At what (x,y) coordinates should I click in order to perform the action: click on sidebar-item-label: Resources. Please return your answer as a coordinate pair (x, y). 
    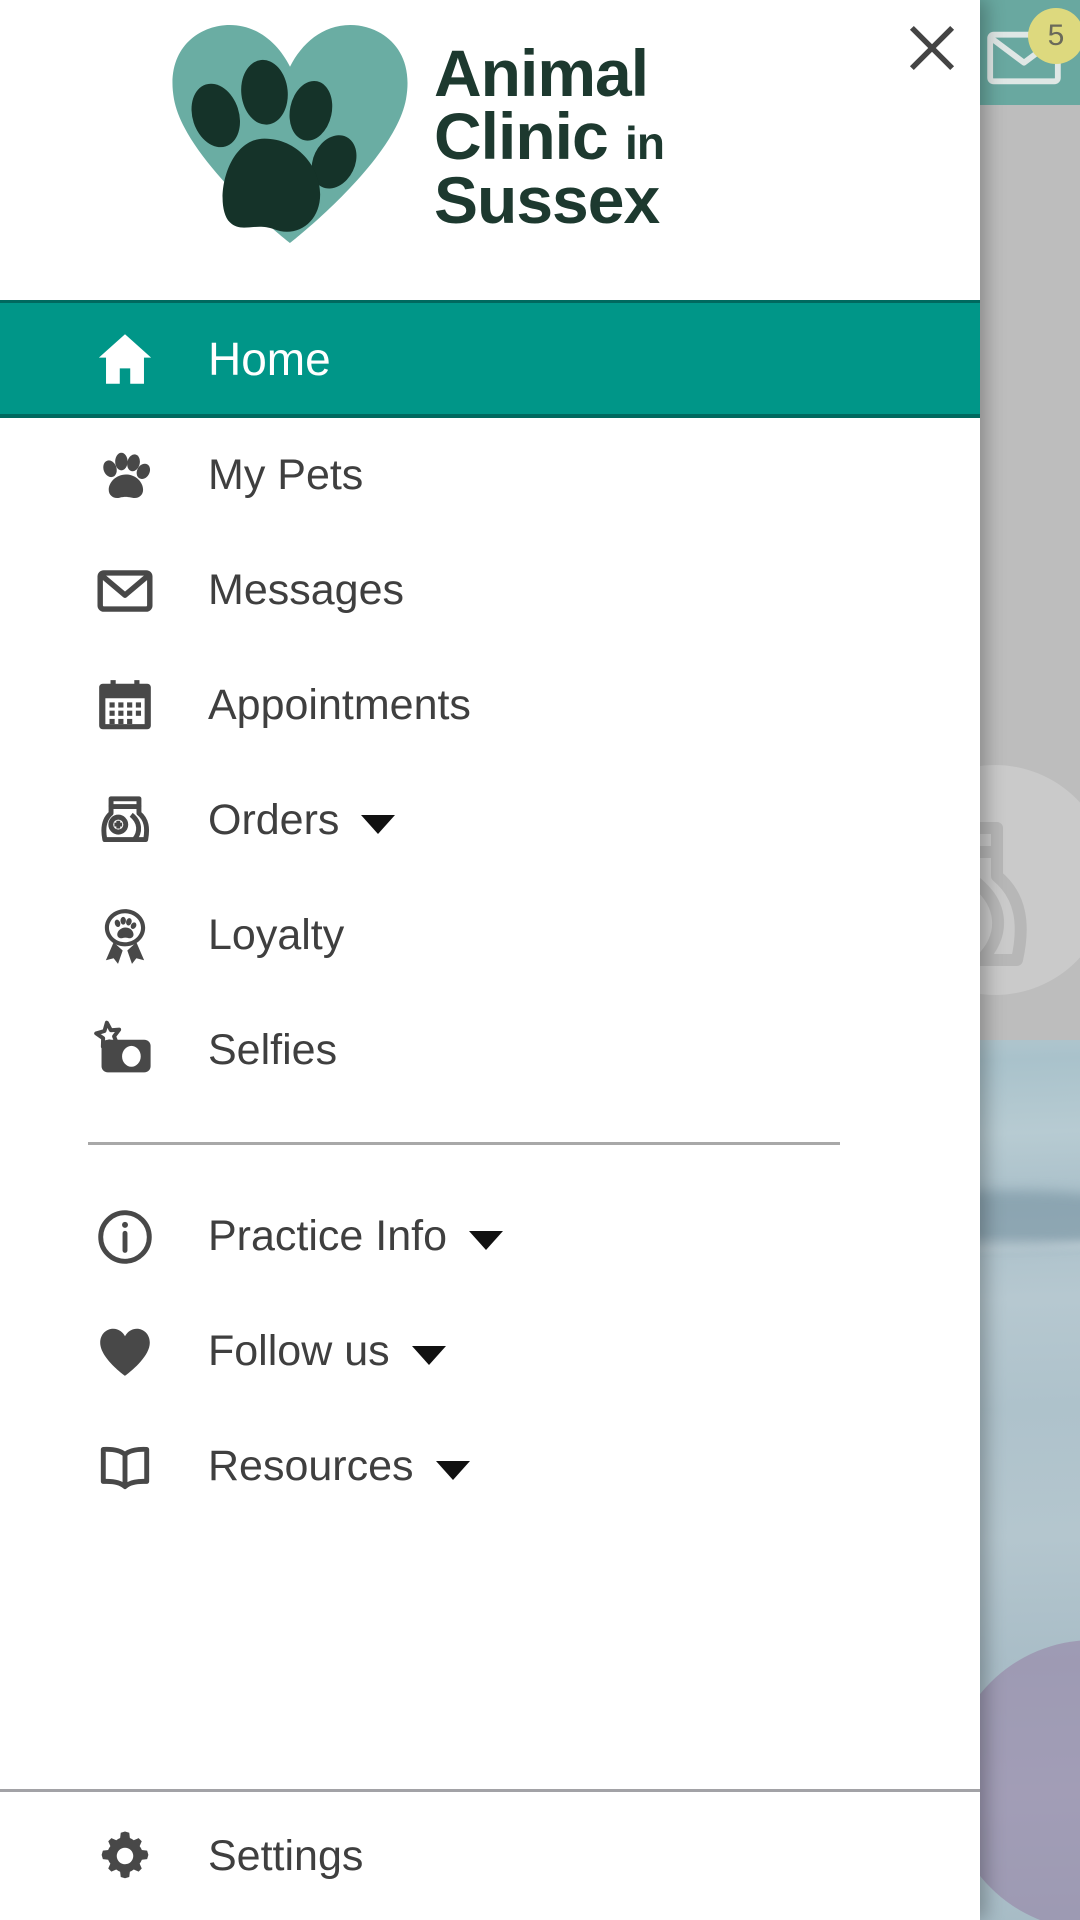
    Looking at the image, I should click on (311, 1466).